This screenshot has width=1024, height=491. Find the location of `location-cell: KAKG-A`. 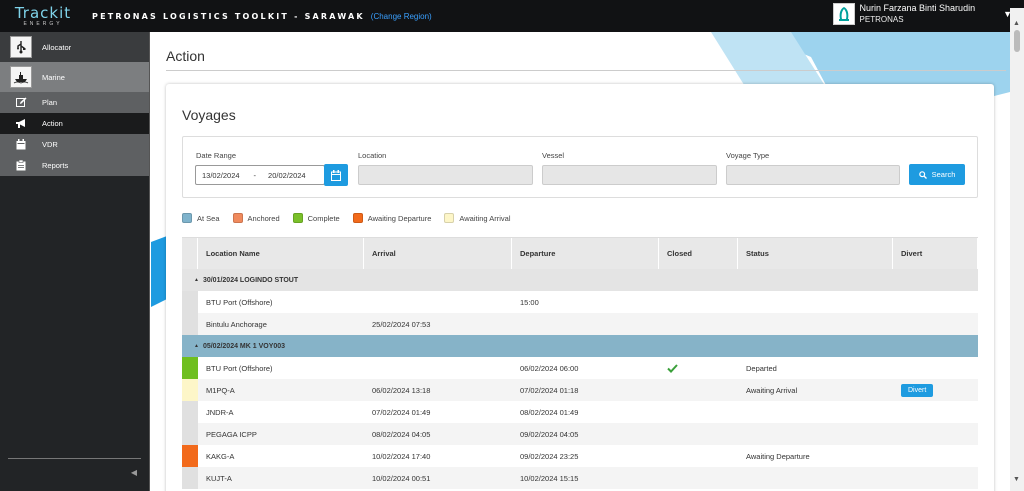

location-cell: KAKG-A is located at coordinates (220, 456).